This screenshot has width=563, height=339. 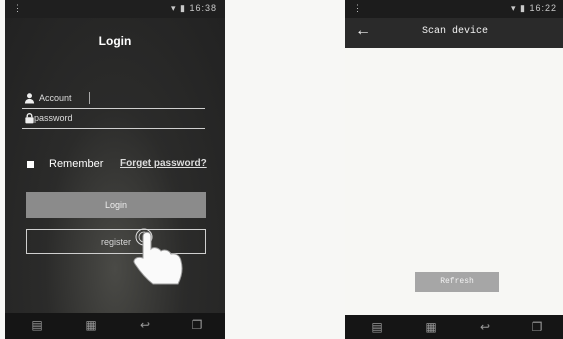 I want to click on text-caret, so click(x=89, y=98).